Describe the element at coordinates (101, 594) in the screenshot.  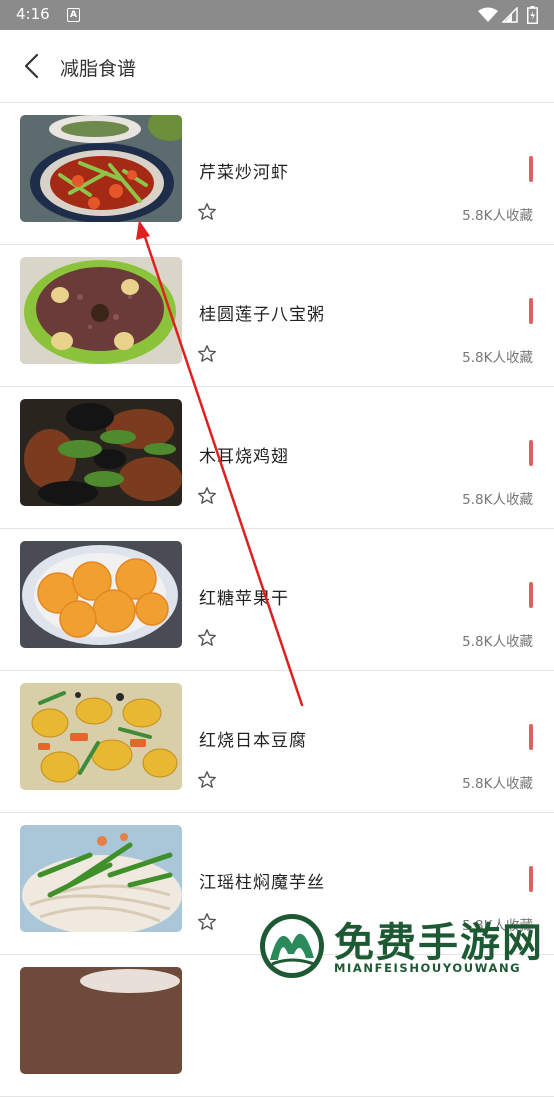
I see `recipe-image-apple-chips` at that location.